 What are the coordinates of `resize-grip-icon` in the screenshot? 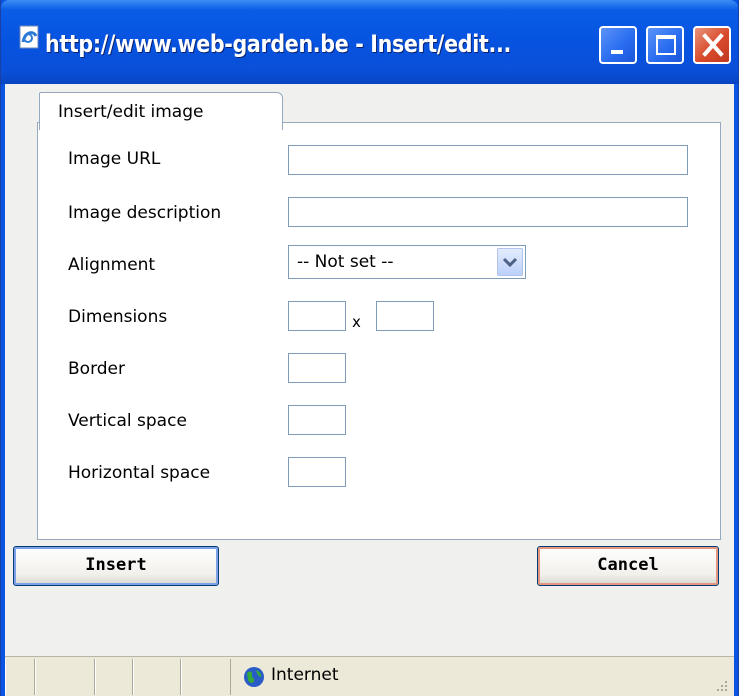 It's located at (721, 685).